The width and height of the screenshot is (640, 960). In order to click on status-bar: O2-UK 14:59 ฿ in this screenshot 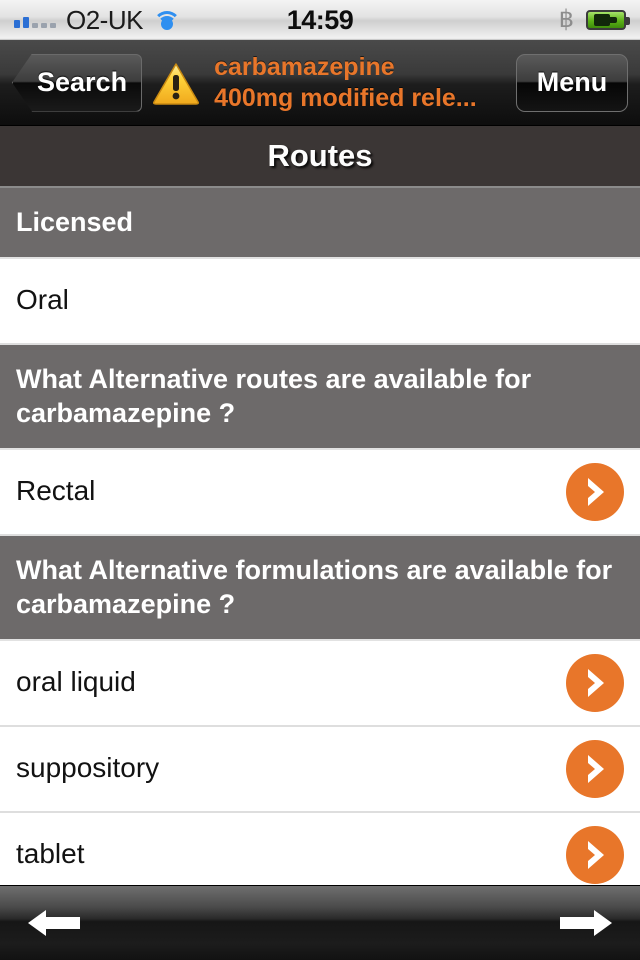, I will do `click(320, 20)`.